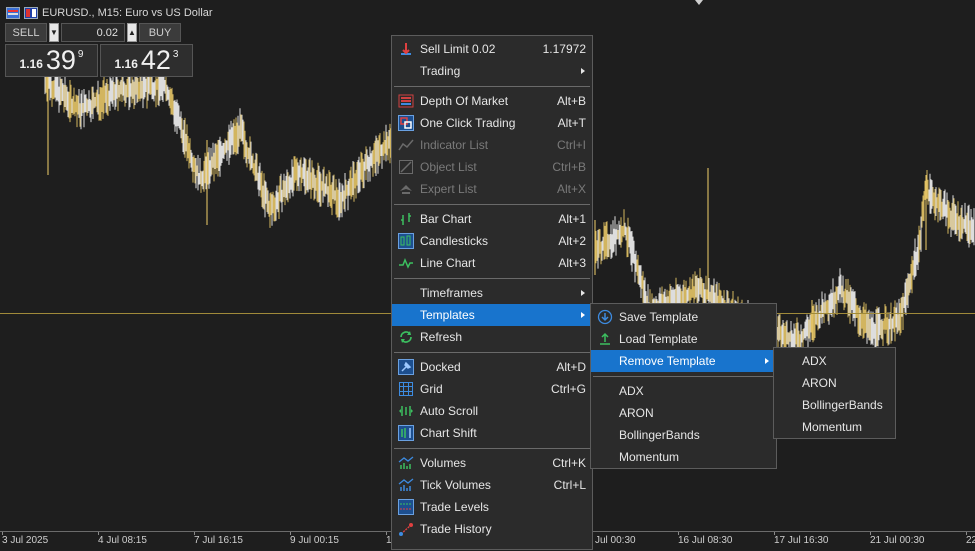 This screenshot has width=975, height=551. What do you see at coordinates (569, 167) in the screenshot?
I see `menu-item-shortcut: Ctrl+B` at bounding box center [569, 167].